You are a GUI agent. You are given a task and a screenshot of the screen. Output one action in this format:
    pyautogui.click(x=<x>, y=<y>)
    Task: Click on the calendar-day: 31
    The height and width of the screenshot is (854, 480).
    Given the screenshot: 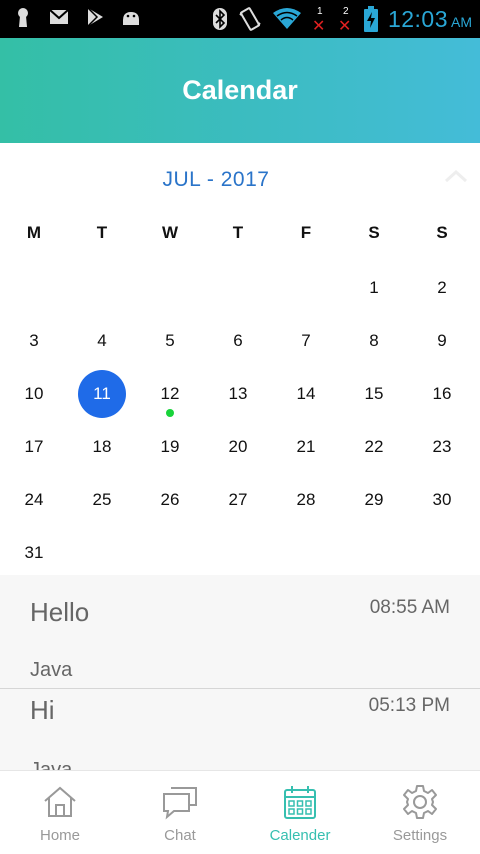 What is the action you would take?
    pyautogui.click(x=34, y=552)
    